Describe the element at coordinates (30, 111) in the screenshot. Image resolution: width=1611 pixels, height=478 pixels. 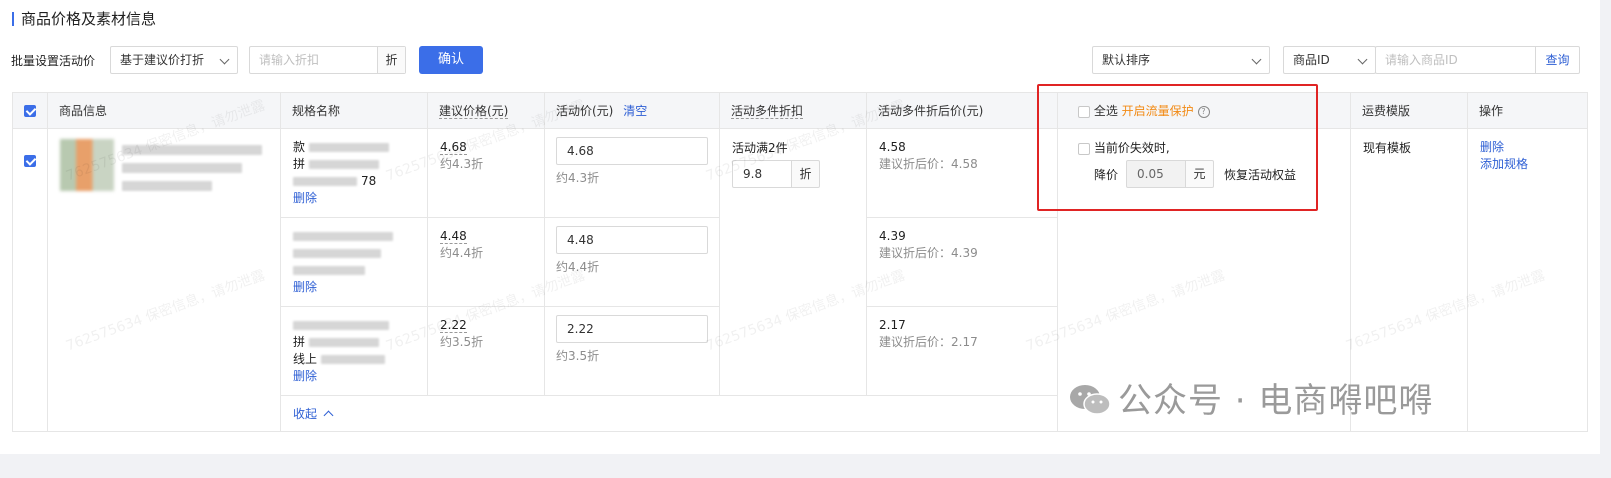
I see `select-all-checkbox` at that location.